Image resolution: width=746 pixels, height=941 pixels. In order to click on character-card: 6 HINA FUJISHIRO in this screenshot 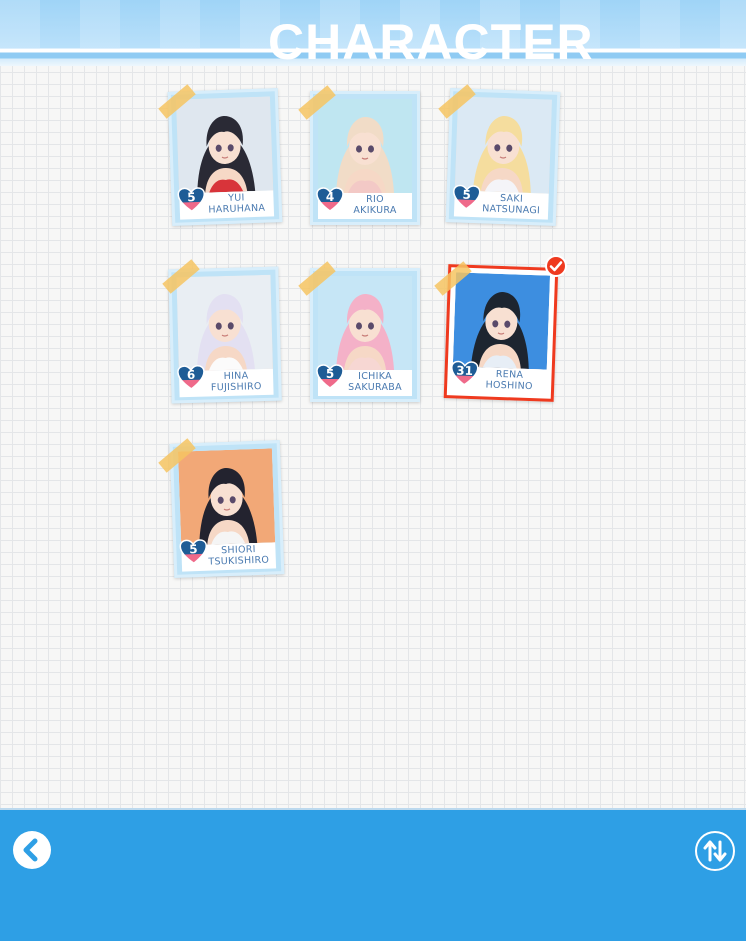, I will do `click(225, 335)`.